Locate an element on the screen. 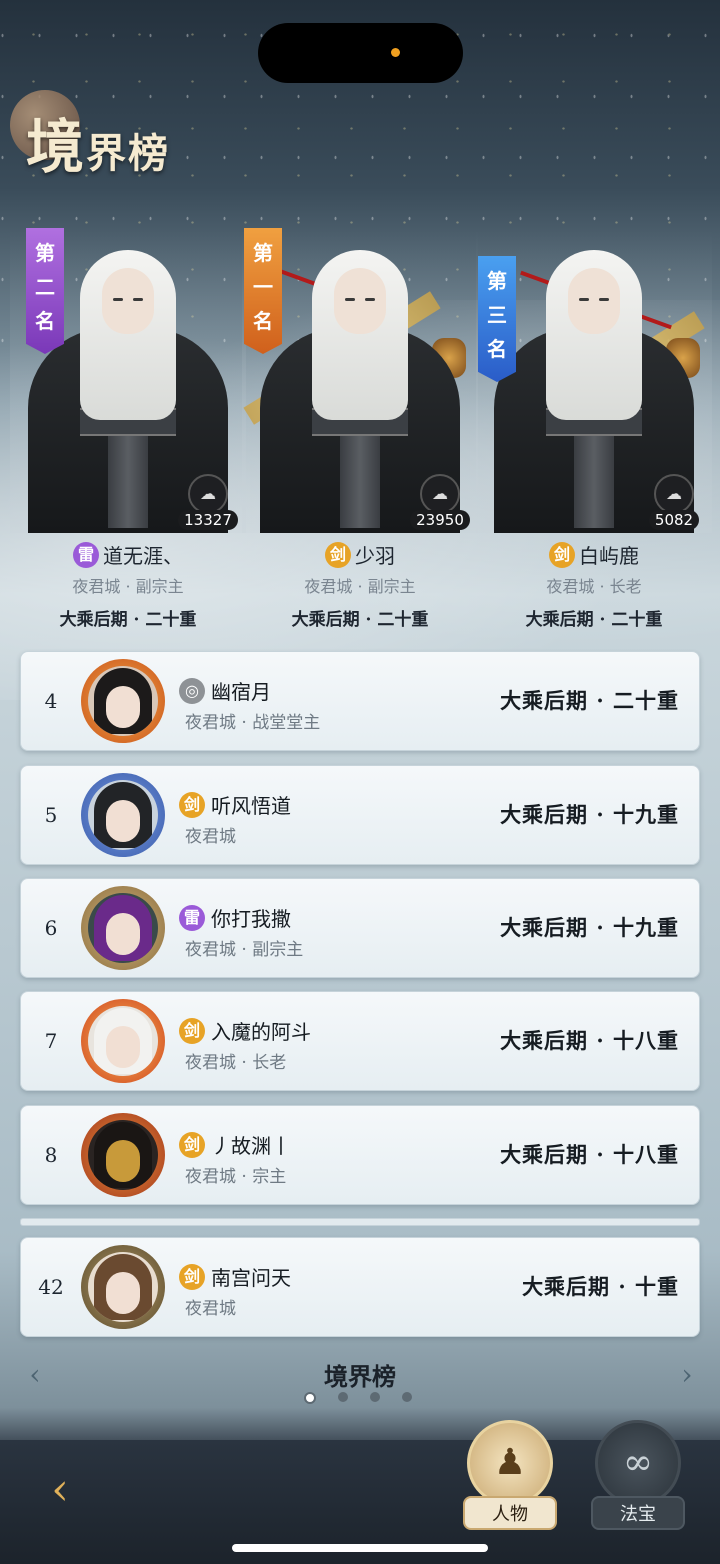 This screenshot has height=1564, width=720. privacy-indicator is located at coordinates (395, 52).